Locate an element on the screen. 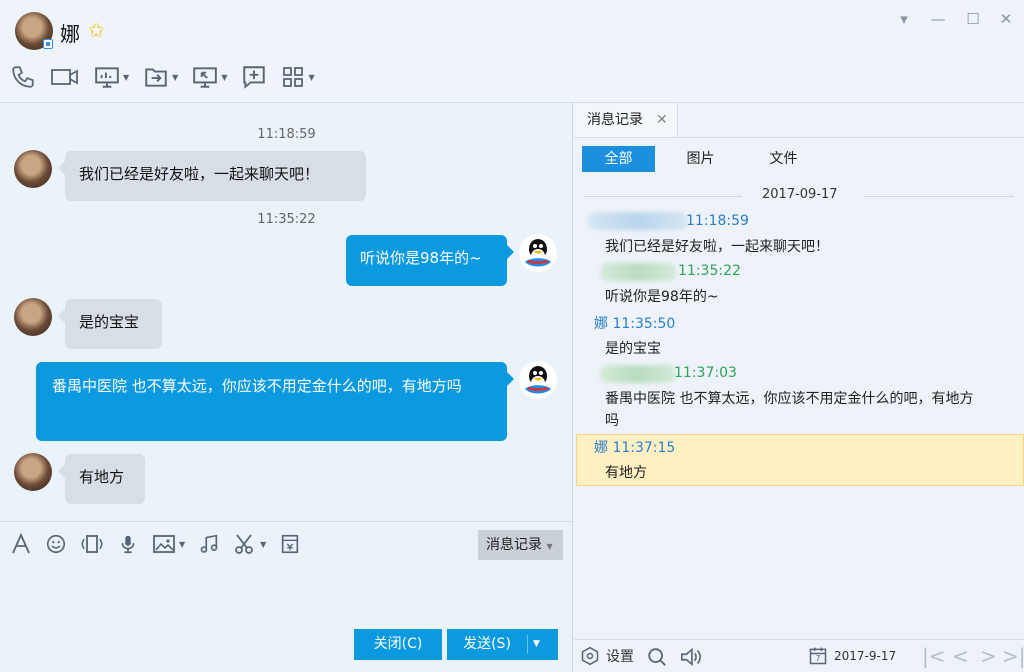 The width and height of the screenshot is (1024, 672). search-icon is located at coordinates (657, 657).